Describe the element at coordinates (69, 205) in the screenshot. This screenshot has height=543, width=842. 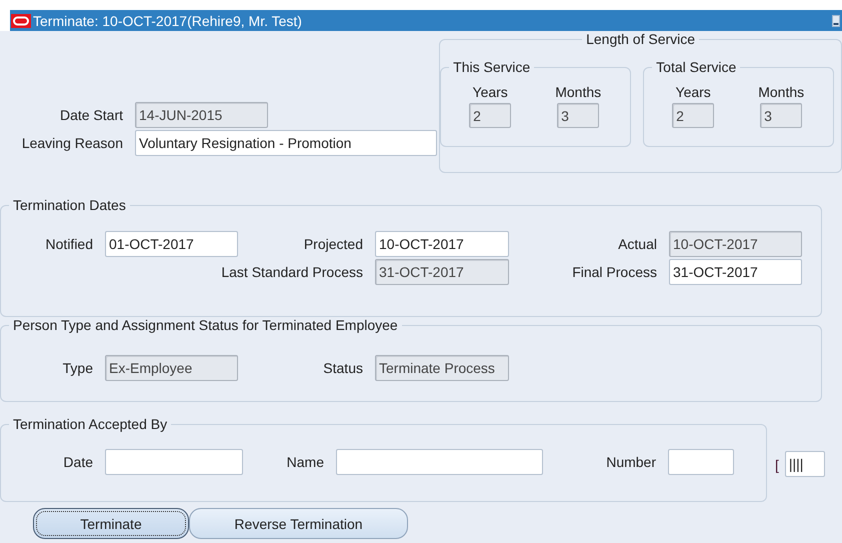
I see `group-title: Termination Dates` at that location.